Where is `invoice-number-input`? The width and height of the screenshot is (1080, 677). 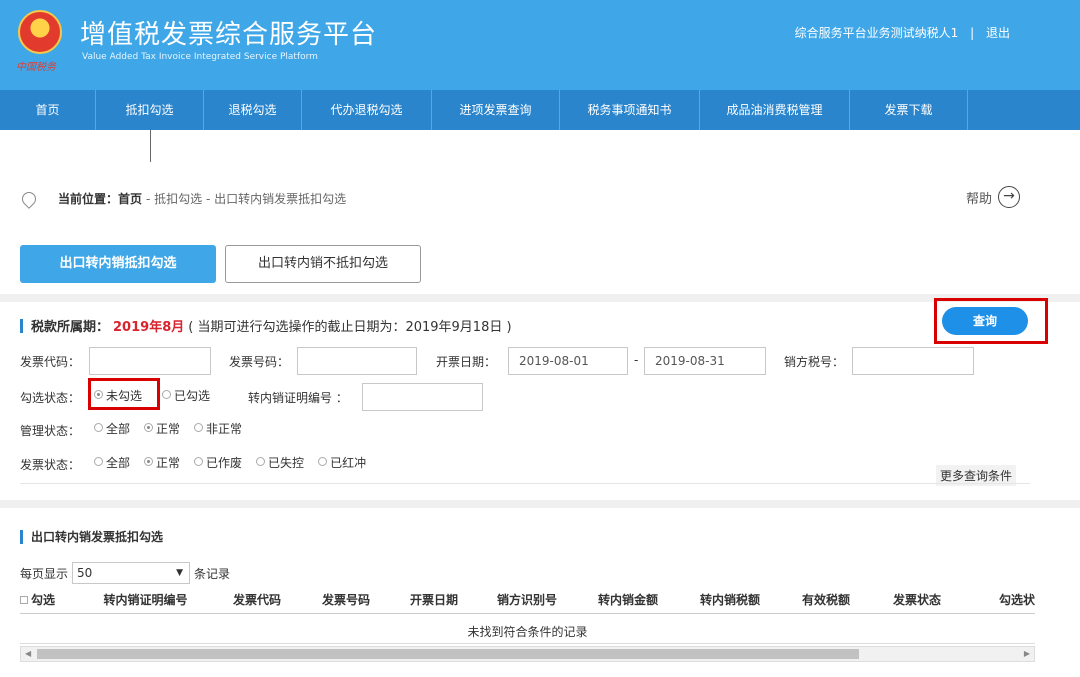 invoice-number-input is located at coordinates (357, 361).